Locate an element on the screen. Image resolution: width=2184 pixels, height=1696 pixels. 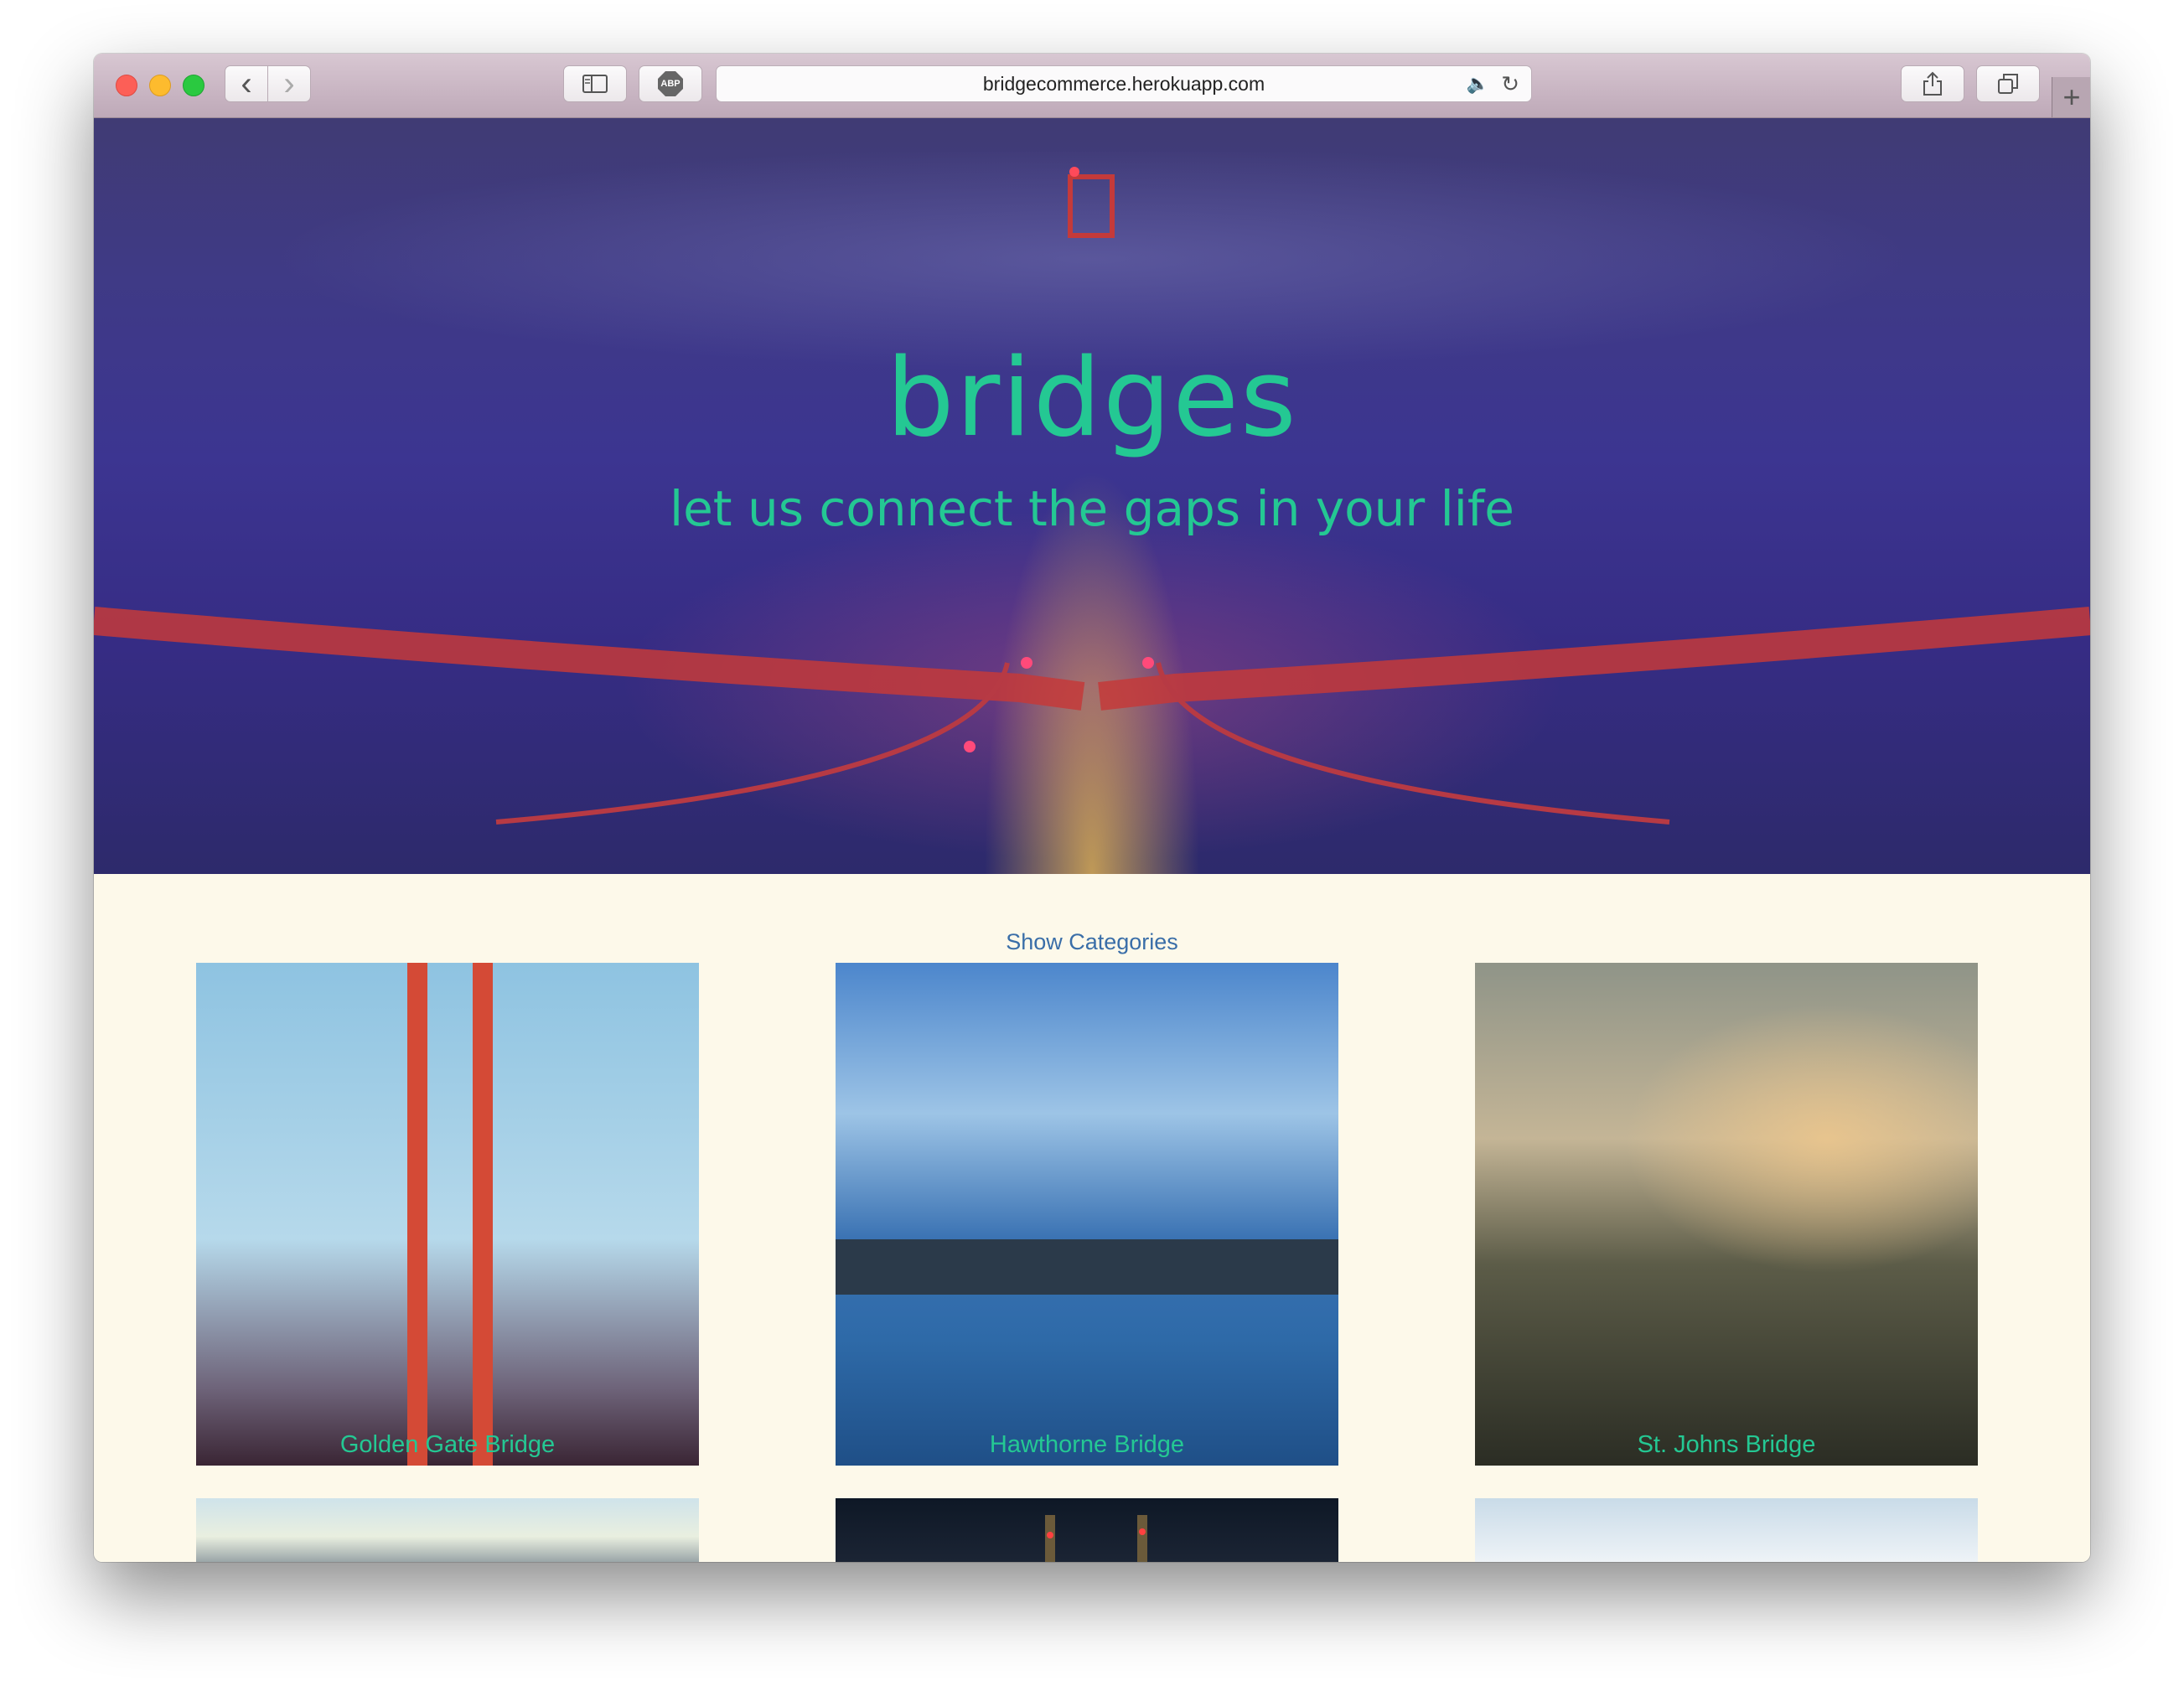
sidebar-toggle-button is located at coordinates (595, 84).